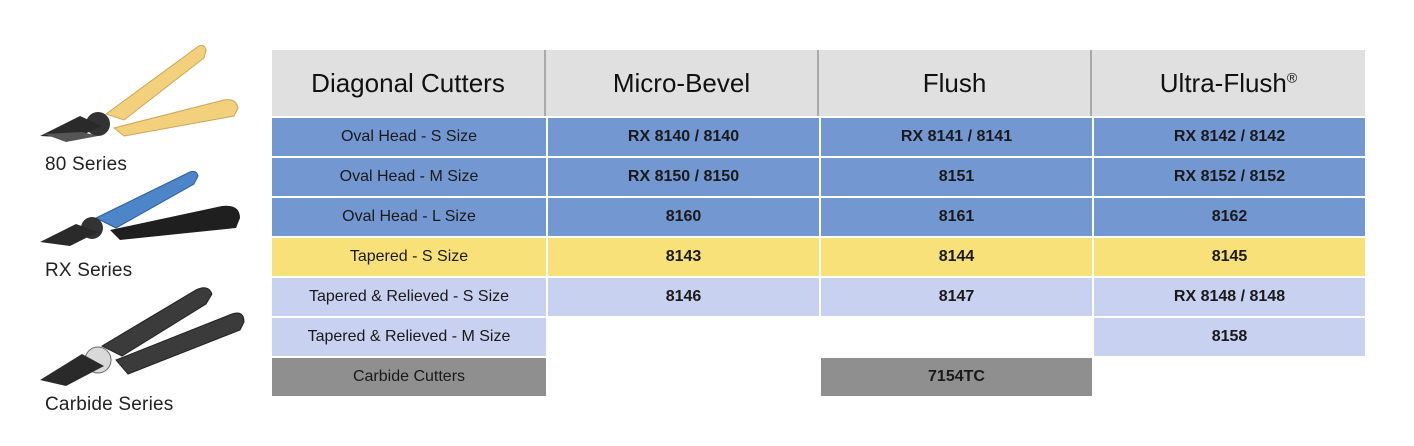  I want to click on table-row: Carbide Cutters 7154TC, so click(818, 376).